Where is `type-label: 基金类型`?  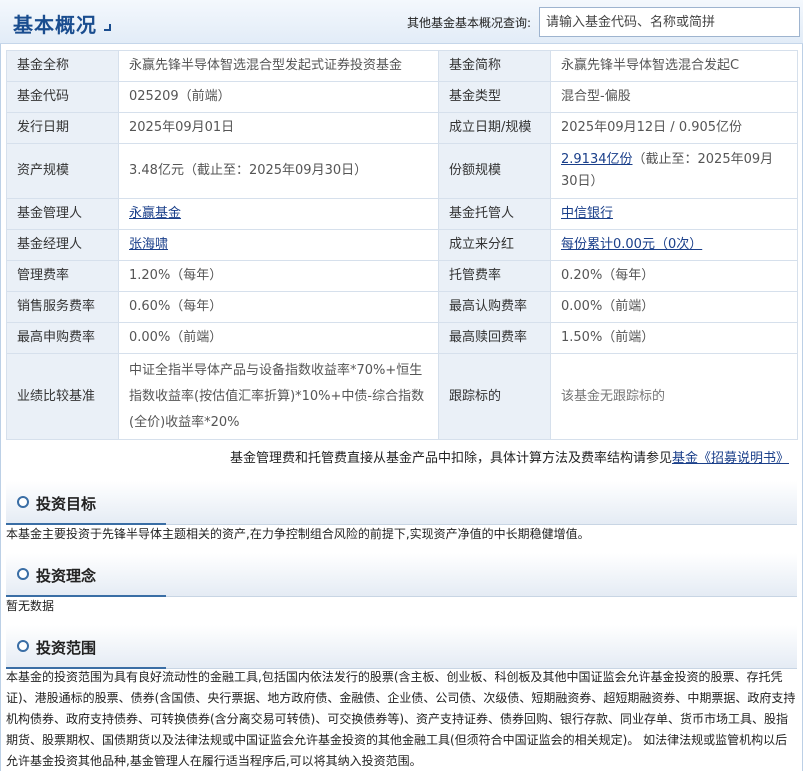 type-label: 基金类型 is located at coordinates (494, 97).